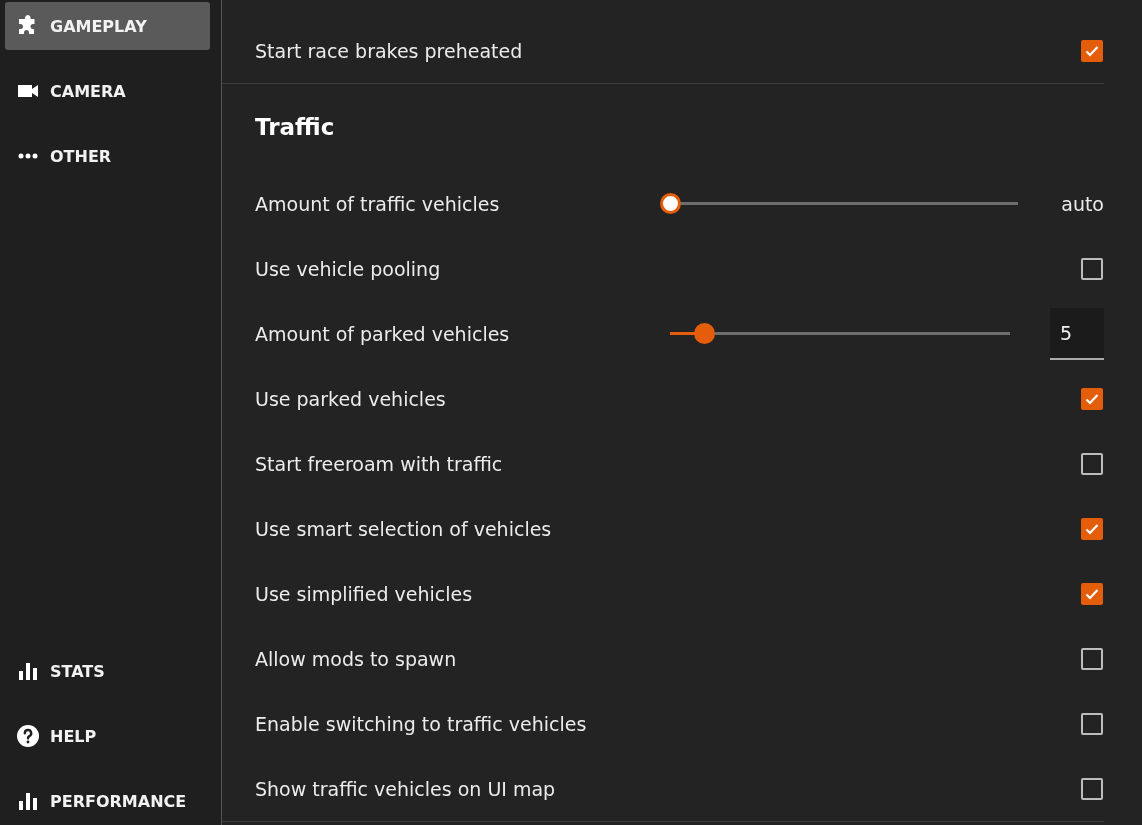 This screenshot has height=825, width=1142. I want to click on setting-label: Allow mods to spawn, so click(356, 658).